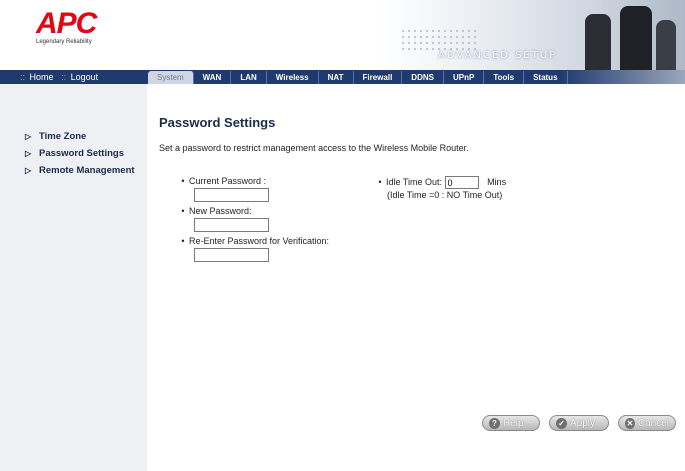 The image size is (685, 471). What do you see at coordinates (85, 77) in the screenshot?
I see `logout-link: Logout` at bounding box center [85, 77].